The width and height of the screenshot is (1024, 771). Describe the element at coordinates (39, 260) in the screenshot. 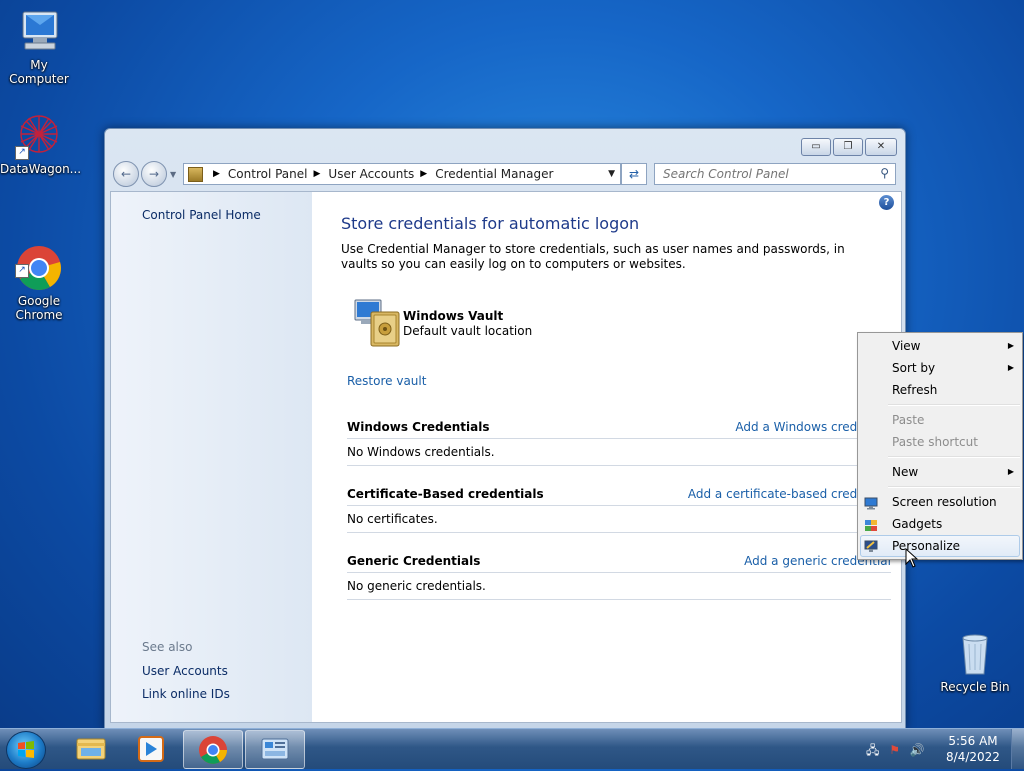

I see `chrome-icon: ↗` at that location.